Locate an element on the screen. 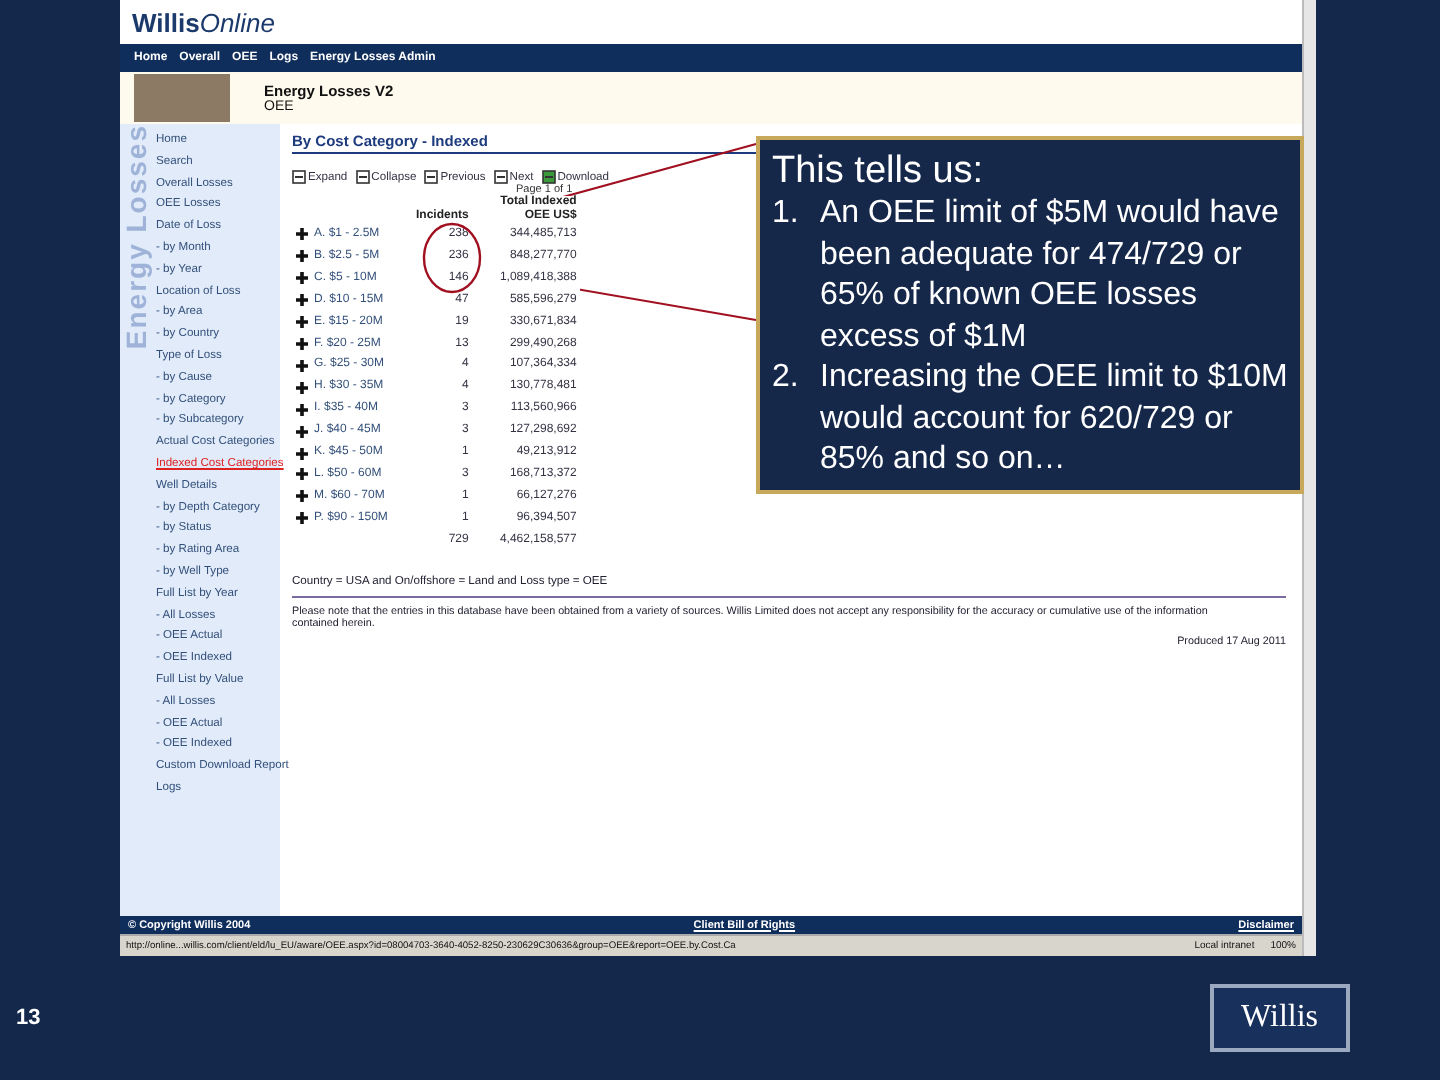 This screenshot has width=1440, height=1080. callout-point: An OEE limit of $5M would have been adequate for 474/729 or 65% of known OEE losses excess of $1M is located at coordinates (1050, 275).